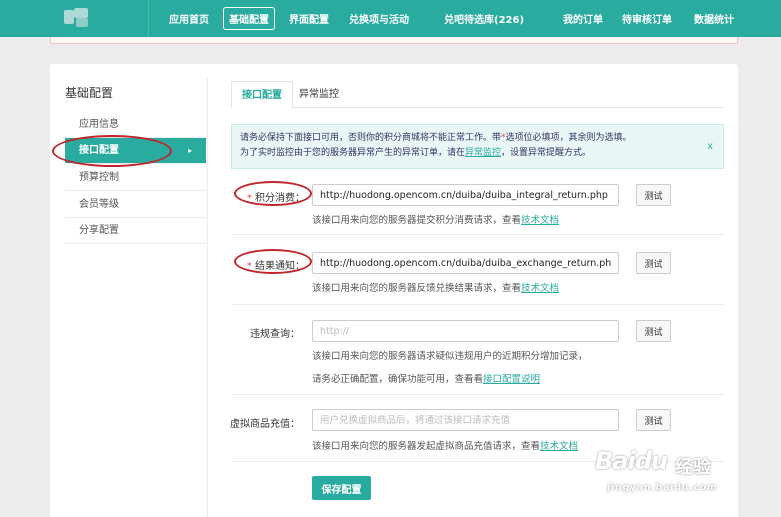 This screenshot has height=517, width=781. What do you see at coordinates (189, 150) in the screenshot?
I see `chevron-right-icon: ▸` at bounding box center [189, 150].